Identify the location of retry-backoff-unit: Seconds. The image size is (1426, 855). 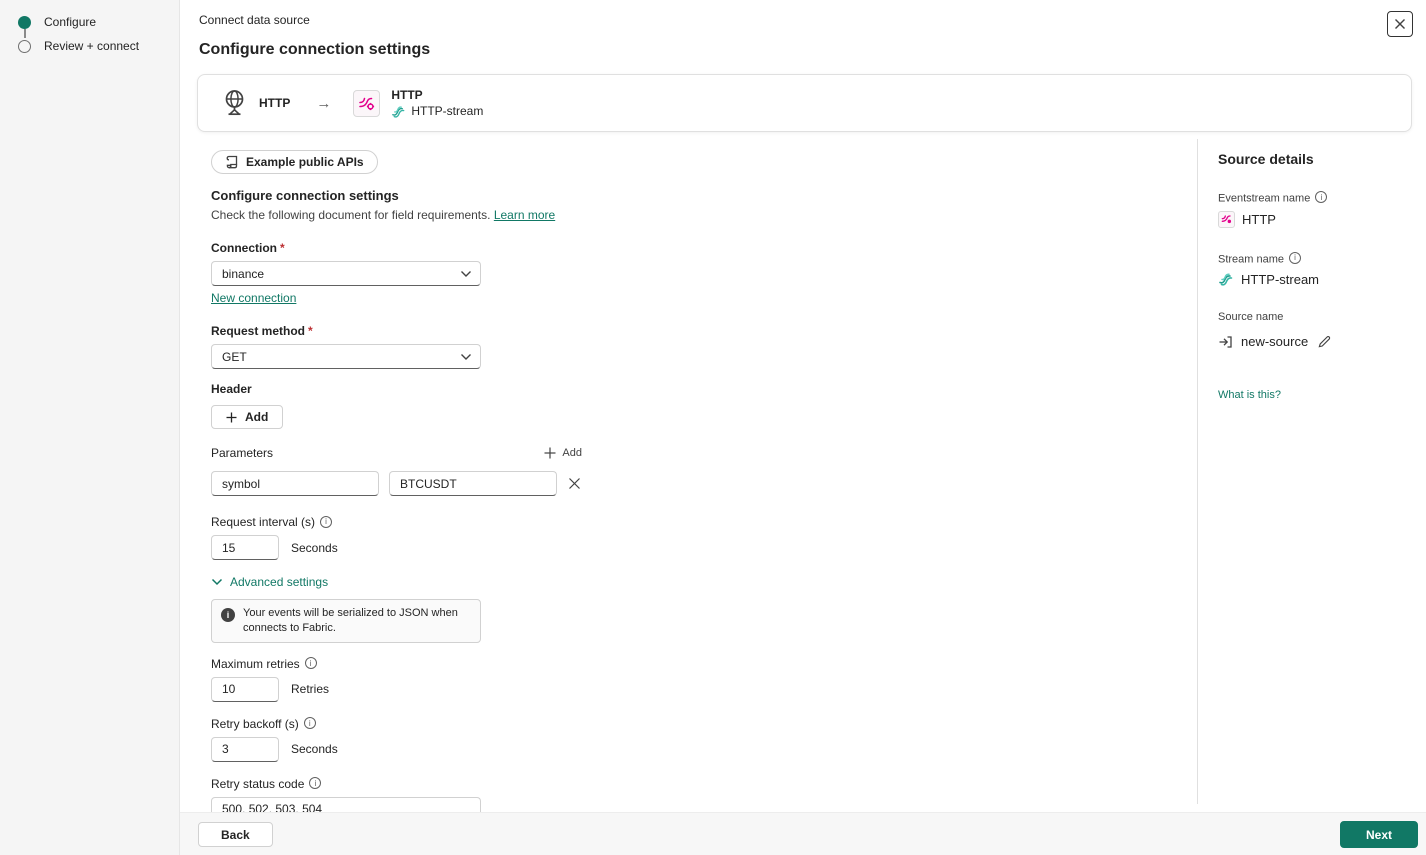
(314, 749).